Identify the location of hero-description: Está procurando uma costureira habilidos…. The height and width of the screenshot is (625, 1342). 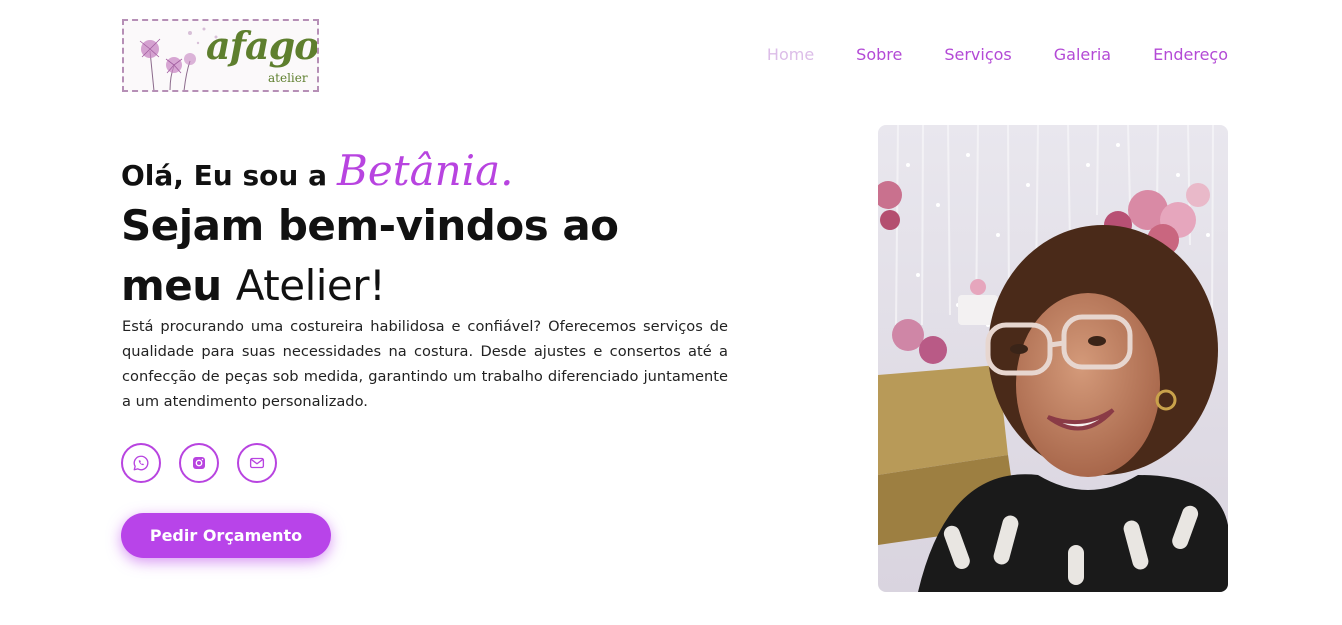
(425, 364).